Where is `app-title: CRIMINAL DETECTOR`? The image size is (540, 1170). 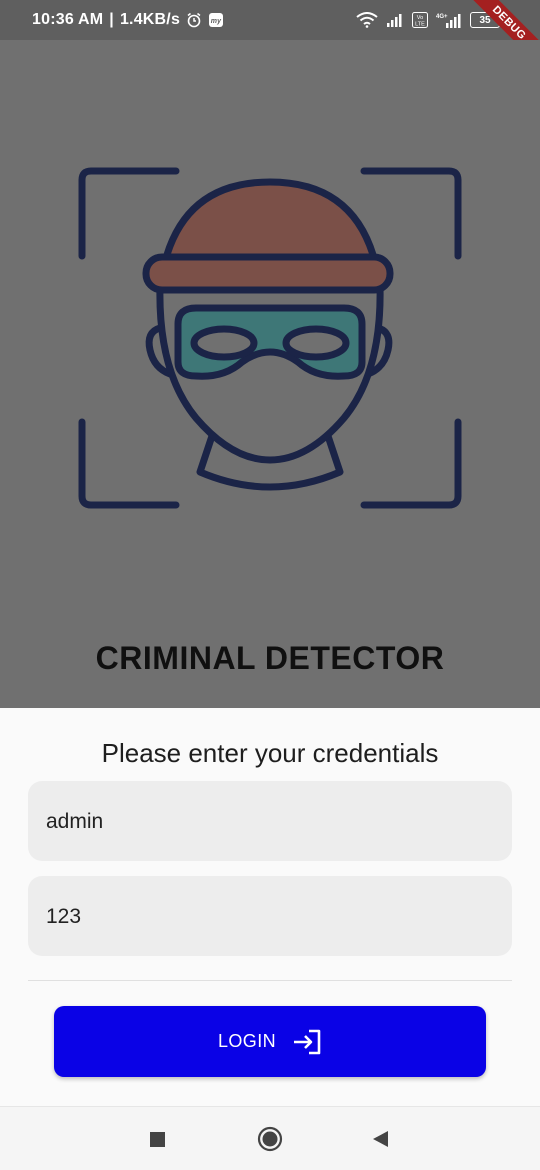 app-title: CRIMINAL DETECTOR is located at coordinates (270, 658).